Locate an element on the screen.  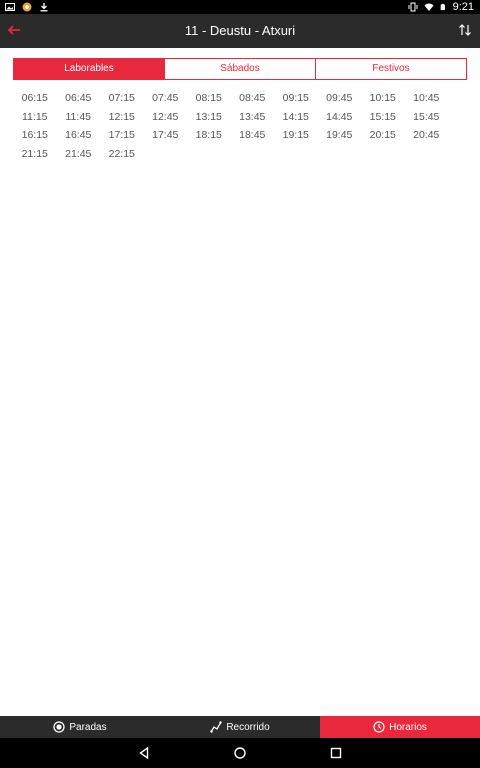
system-nav-bar is located at coordinates (240, 753).